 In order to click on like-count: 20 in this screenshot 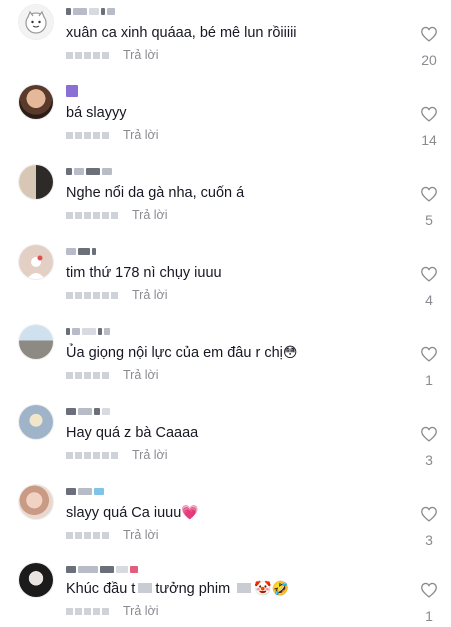, I will do `click(429, 60)`.